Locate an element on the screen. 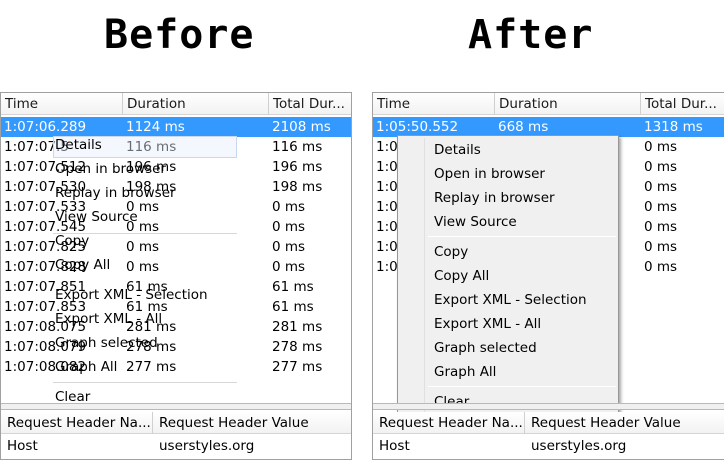 This screenshot has width=724, height=460. menu-item-clear: Clear is located at coordinates (451, 402).